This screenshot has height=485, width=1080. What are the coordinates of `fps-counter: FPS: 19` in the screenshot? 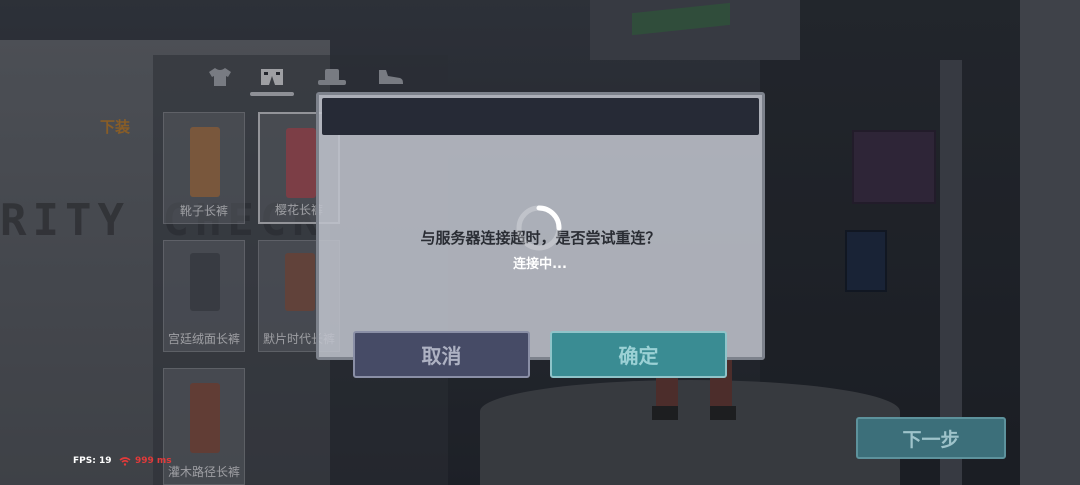 It's located at (92, 461).